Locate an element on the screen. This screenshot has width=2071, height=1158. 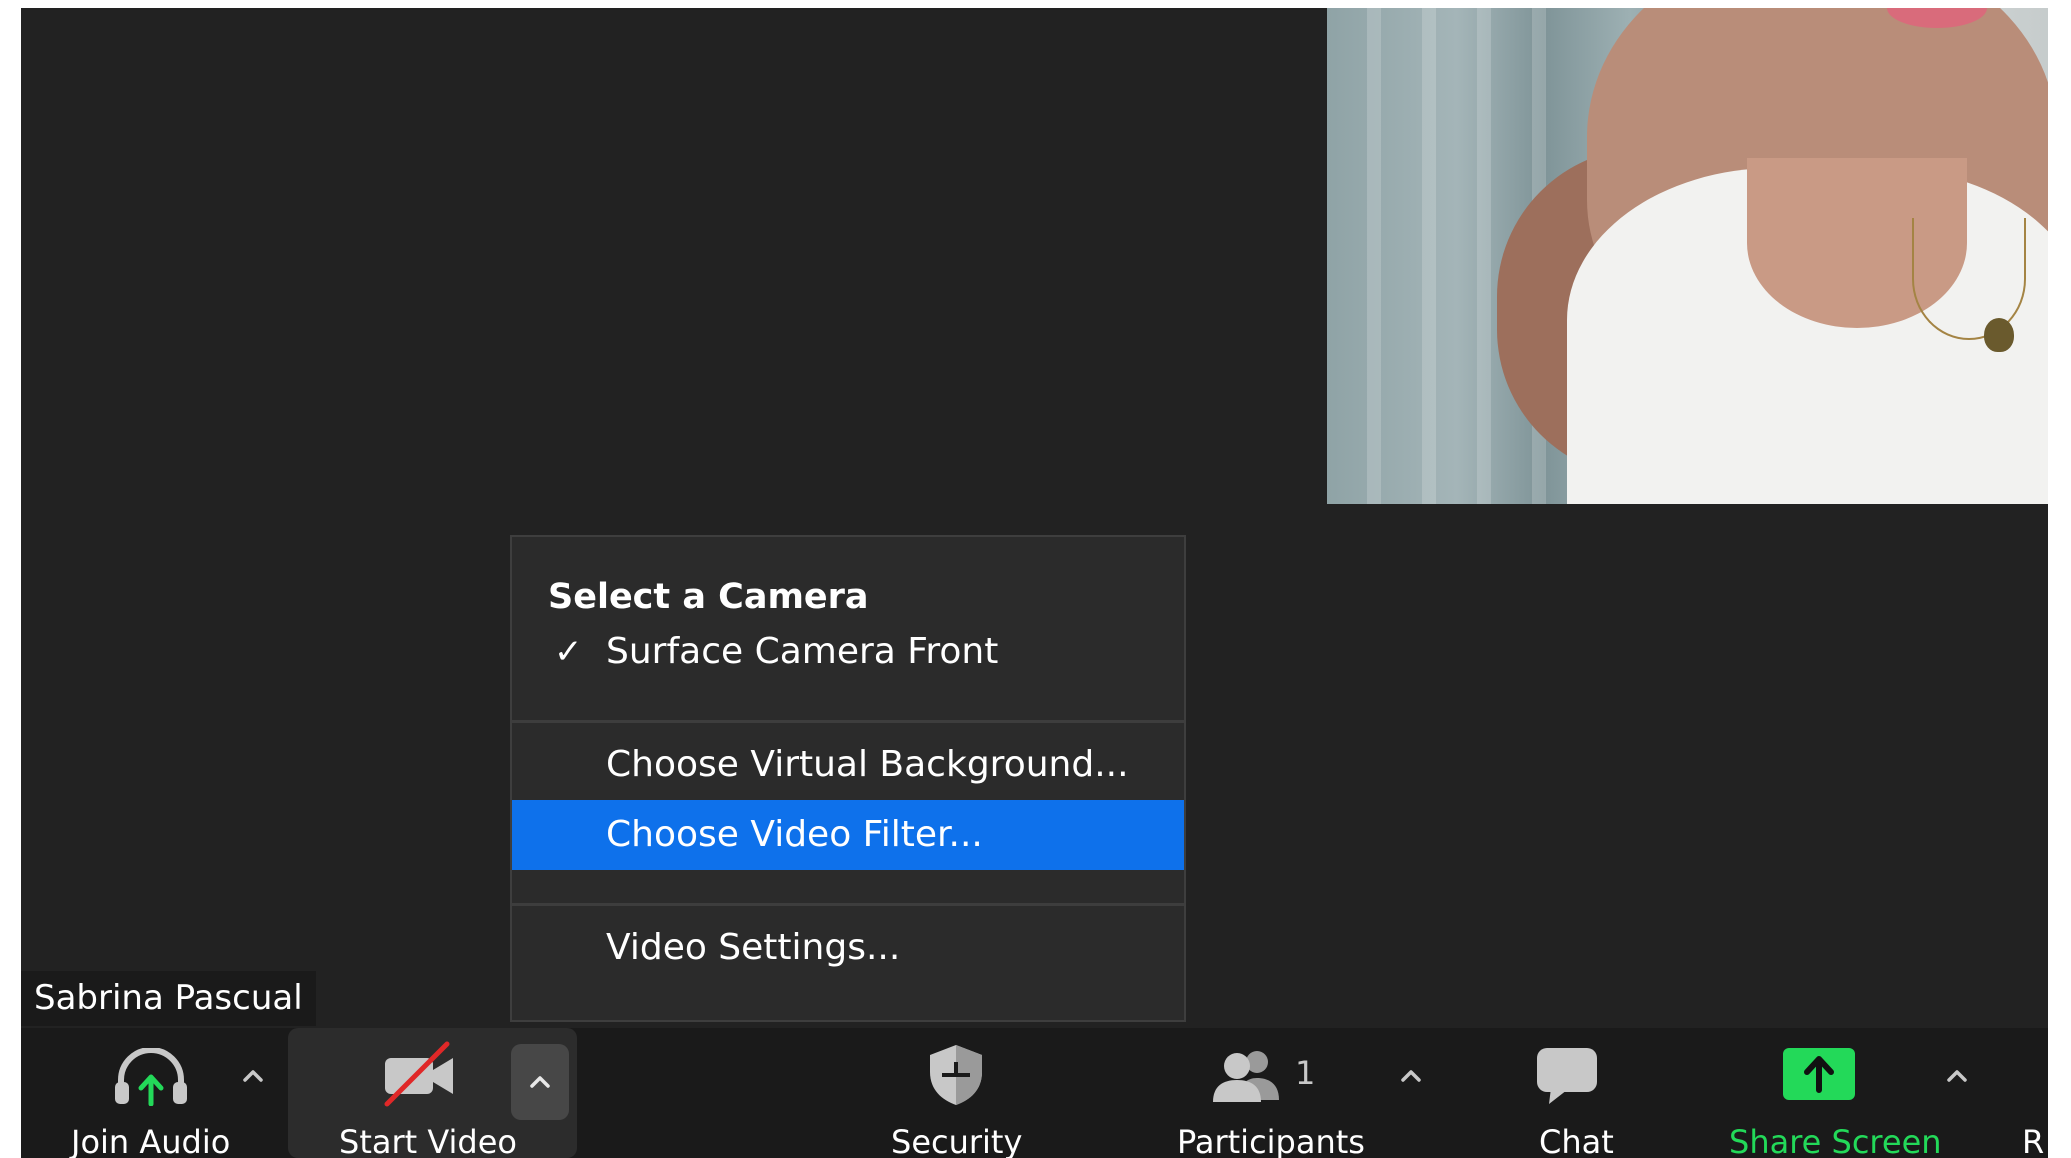
menu-heading: Select a Camera is located at coordinates (708, 597).